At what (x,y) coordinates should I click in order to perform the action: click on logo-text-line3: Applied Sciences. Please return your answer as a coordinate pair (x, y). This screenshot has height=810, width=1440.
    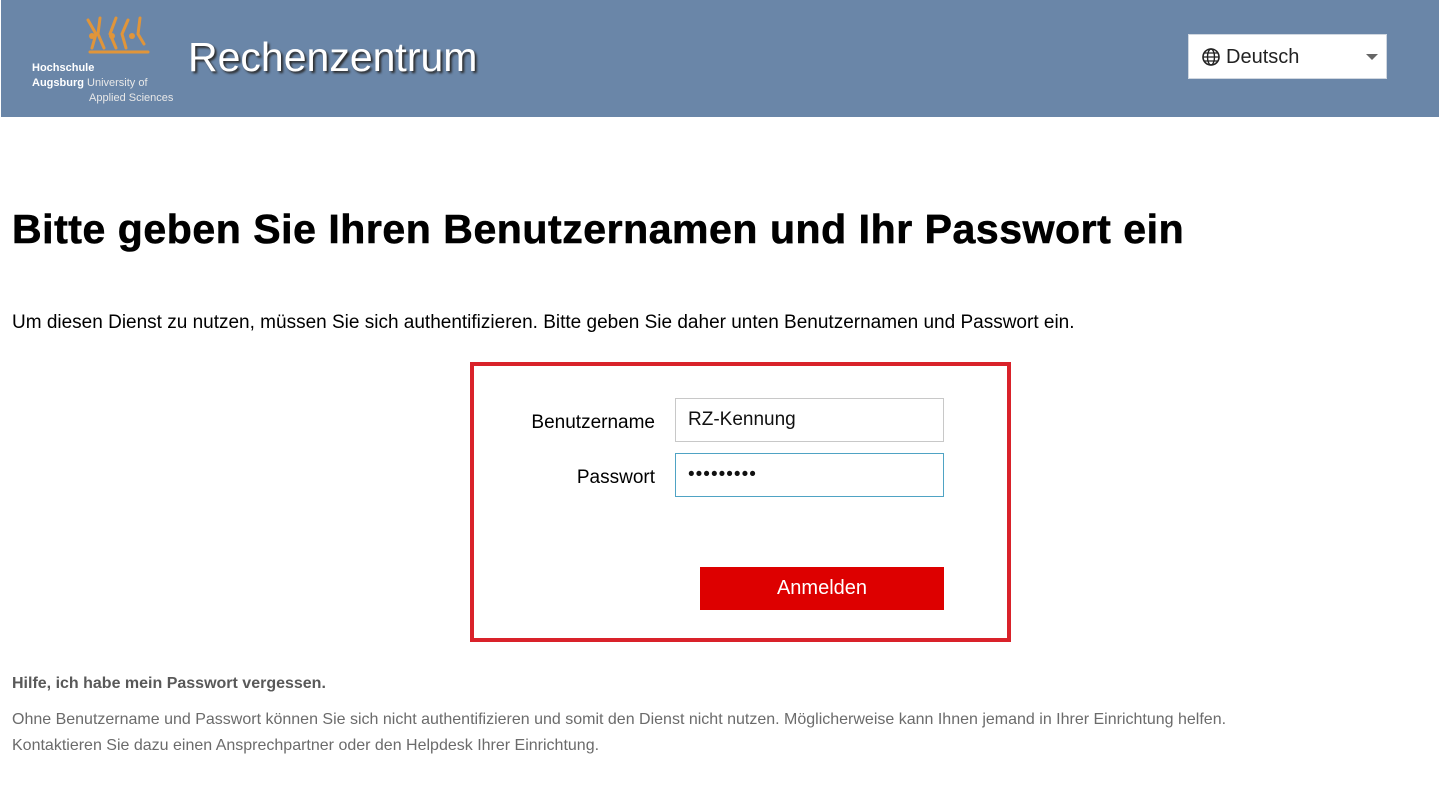
    Looking at the image, I should click on (131, 98).